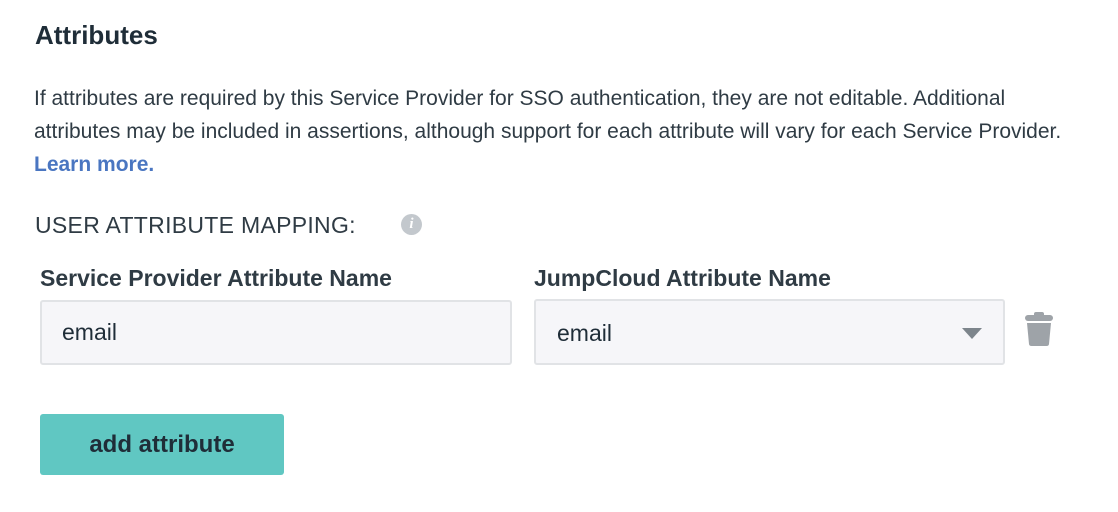  I want to click on jumpcloud-attribute-selected-value: email, so click(584, 333).